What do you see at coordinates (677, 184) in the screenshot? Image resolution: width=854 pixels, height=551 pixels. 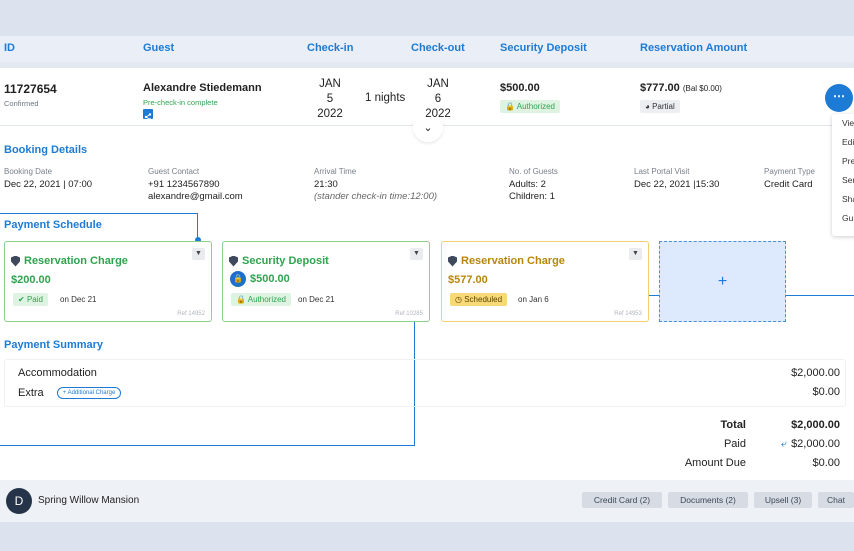 I see `portal-visit: Dec 22, 2021 |15:30` at bounding box center [677, 184].